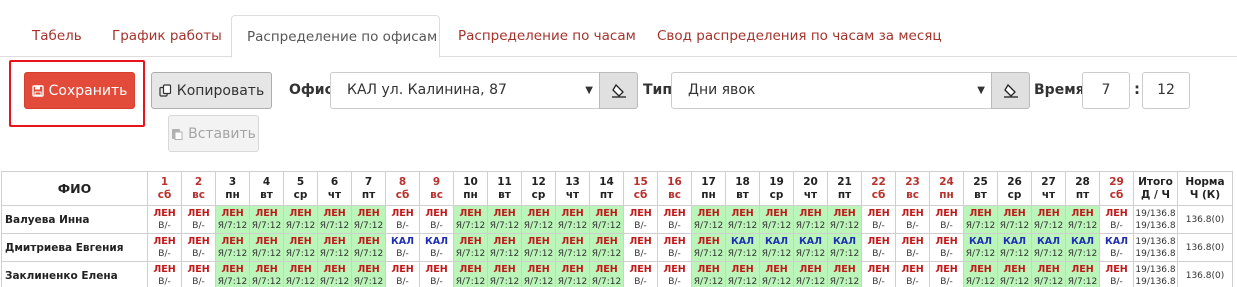 The width and height of the screenshot is (1237, 287). Describe the element at coordinates (57, 36) in the screenshot. I see `tab-tabel: Табель` at that location.